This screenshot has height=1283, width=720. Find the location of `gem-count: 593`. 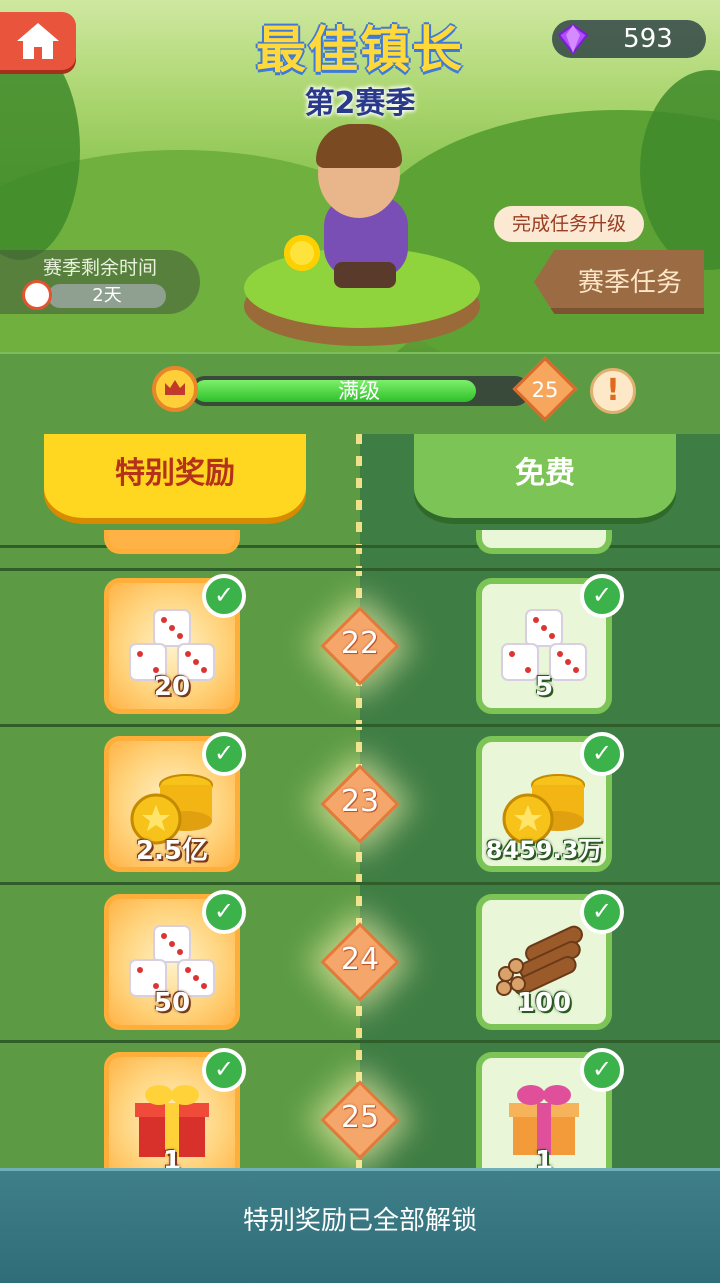

gem-count: 593 is located at coordinates (648, 39).